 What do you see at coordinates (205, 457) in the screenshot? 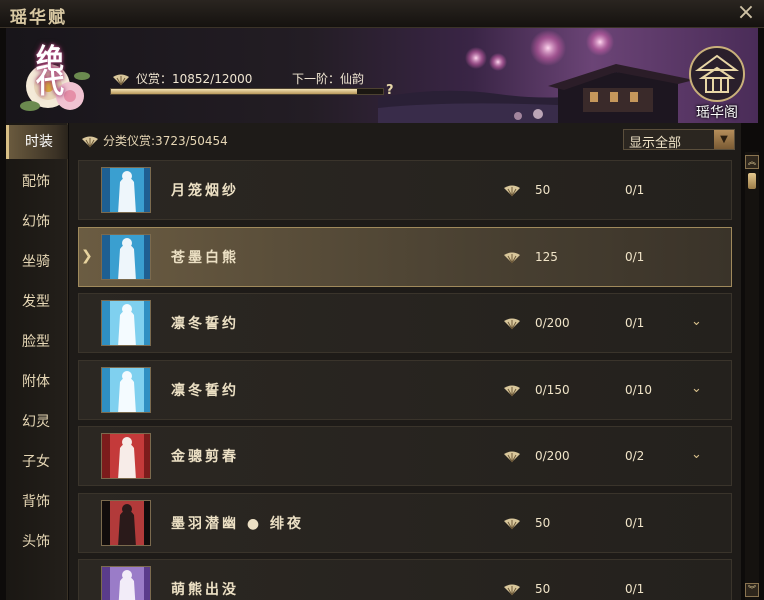
I see `item-name: 金骢剪春` at bounding box center [205, 457].